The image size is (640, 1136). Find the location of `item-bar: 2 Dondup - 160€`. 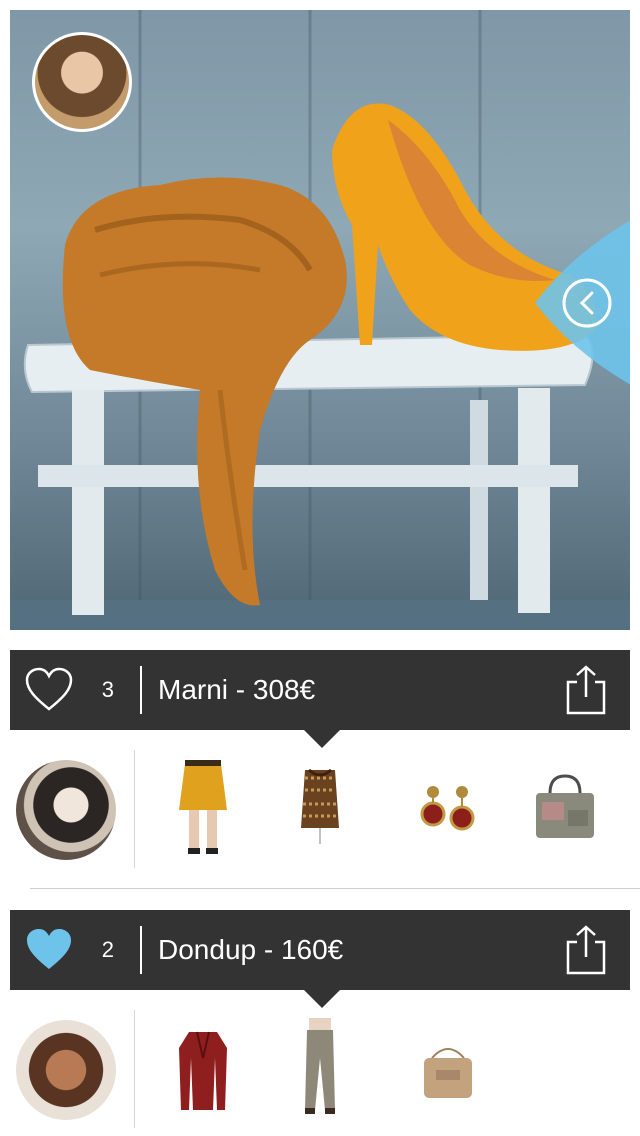

item-bar: 2 Dondup - 160€ is located at coordinates (320, 950).